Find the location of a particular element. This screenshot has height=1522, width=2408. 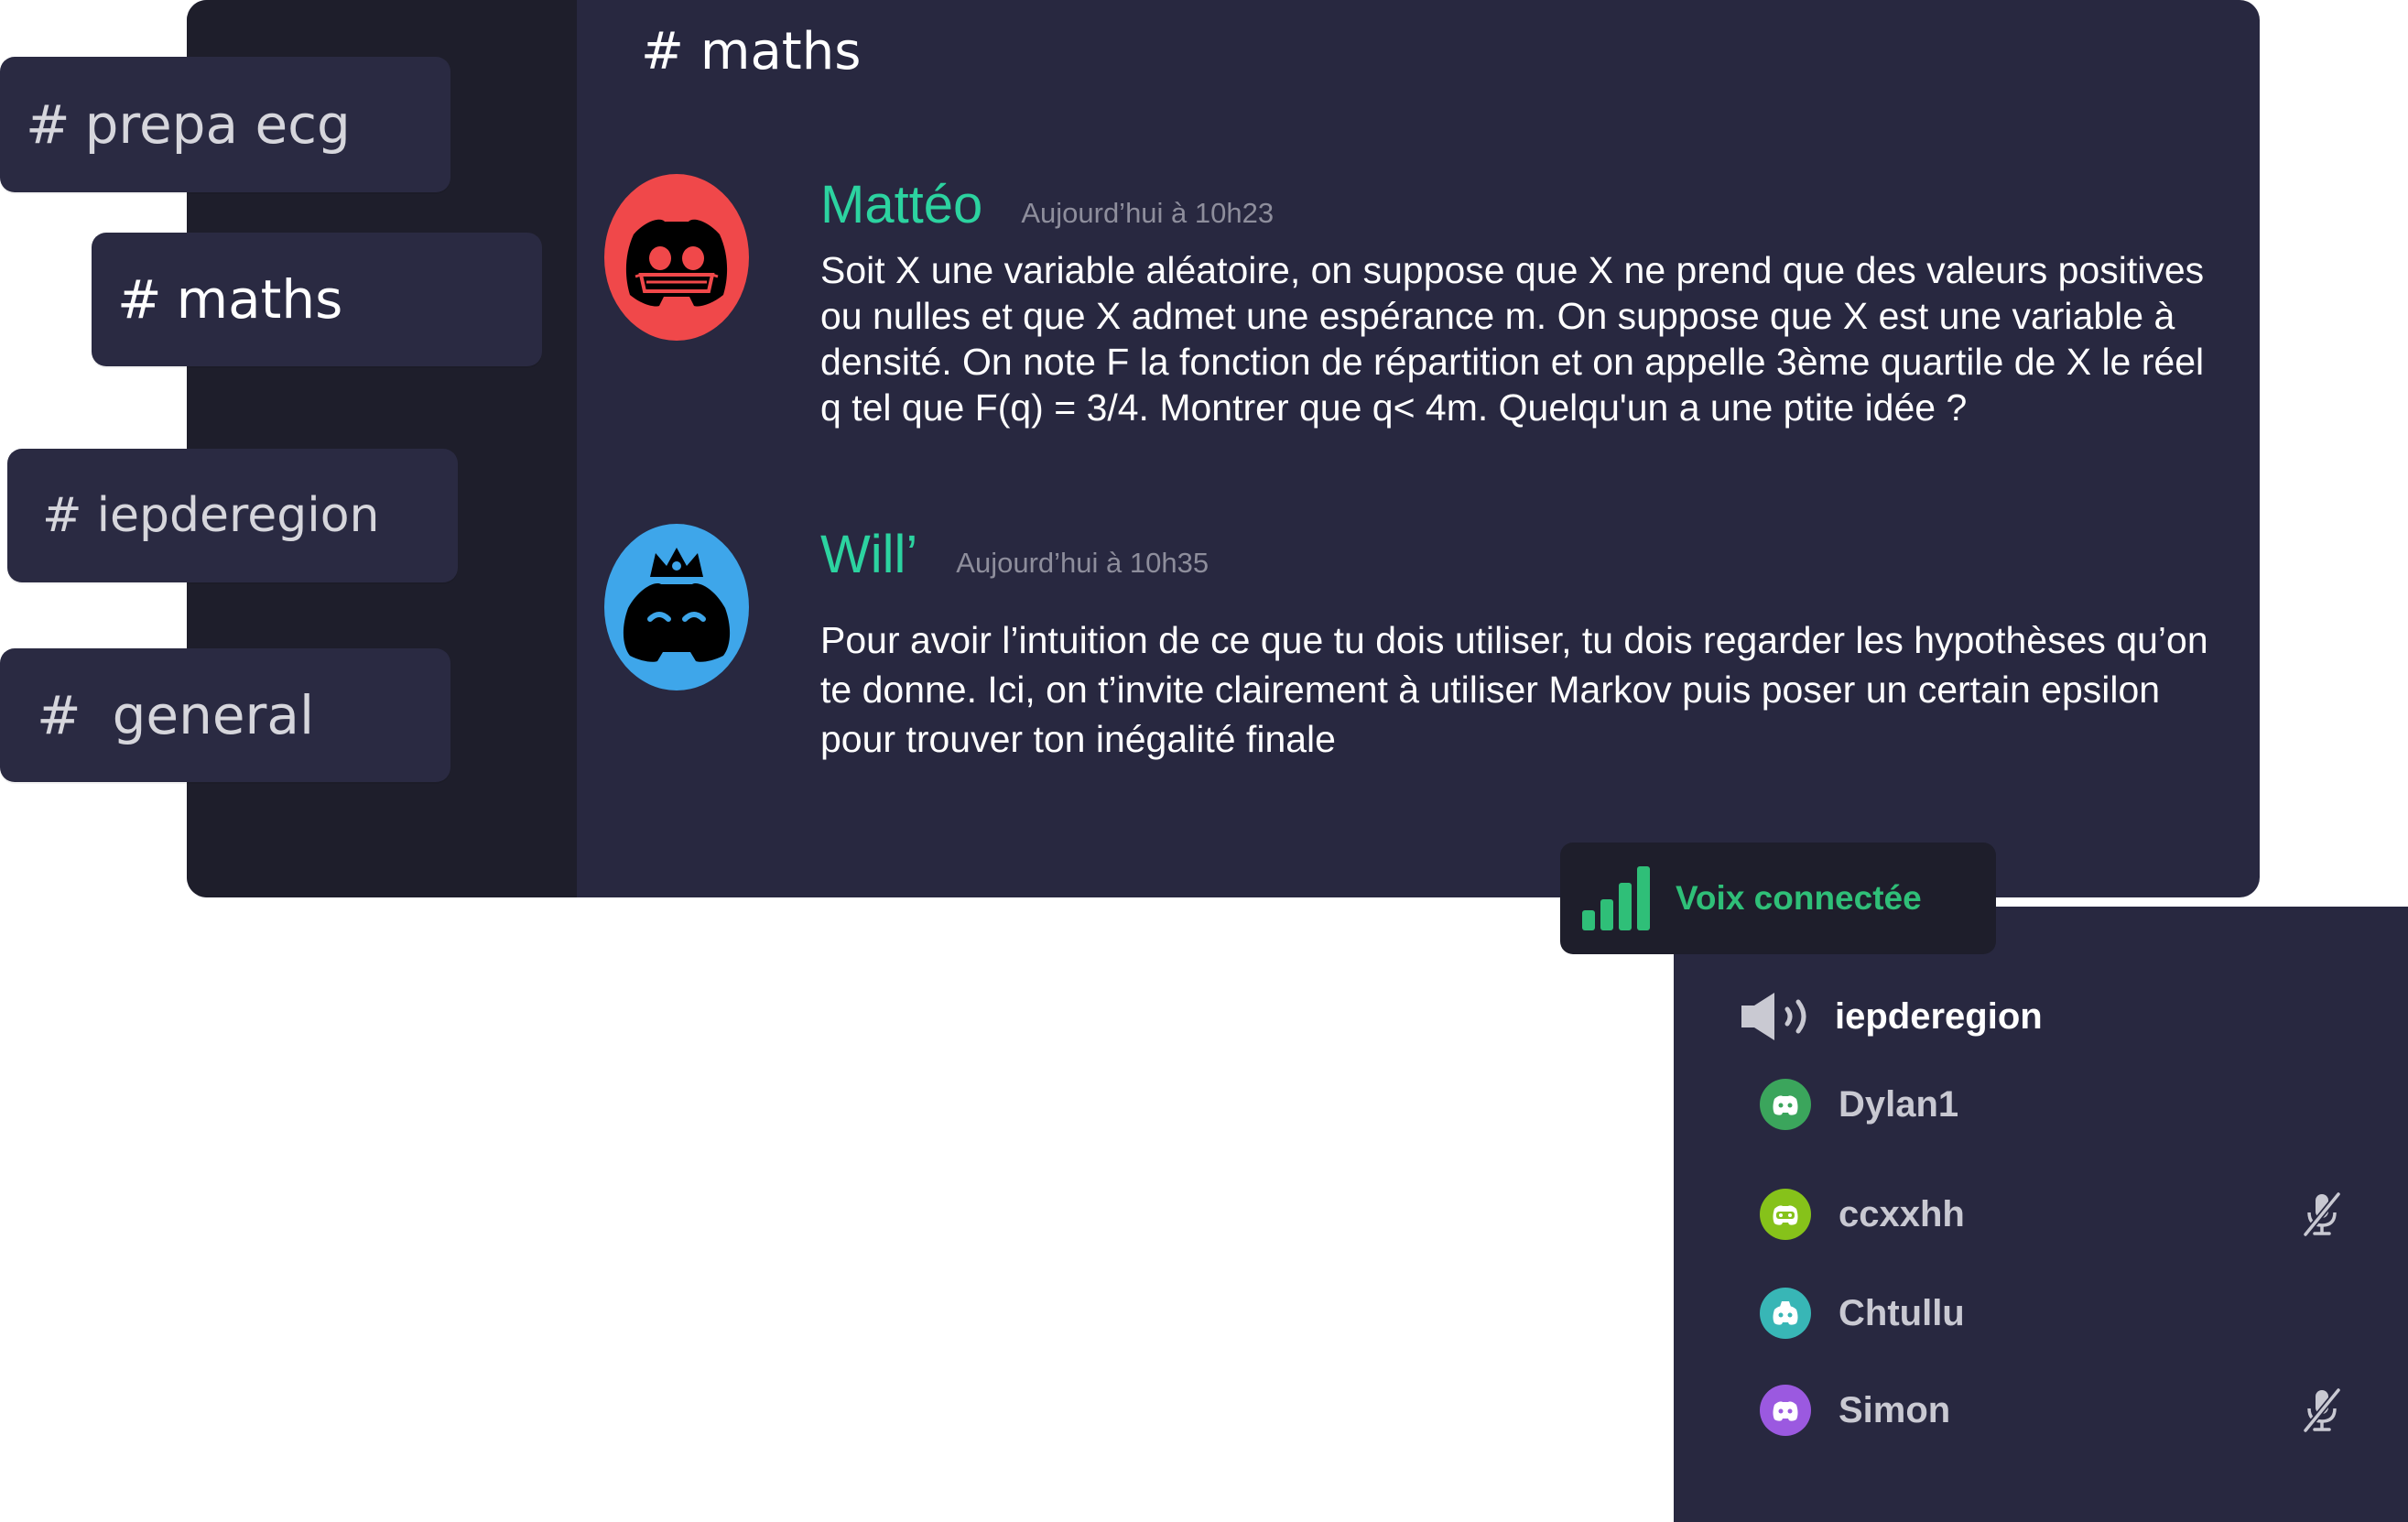

message-author: Will’ is located at coordinates (868, 554).